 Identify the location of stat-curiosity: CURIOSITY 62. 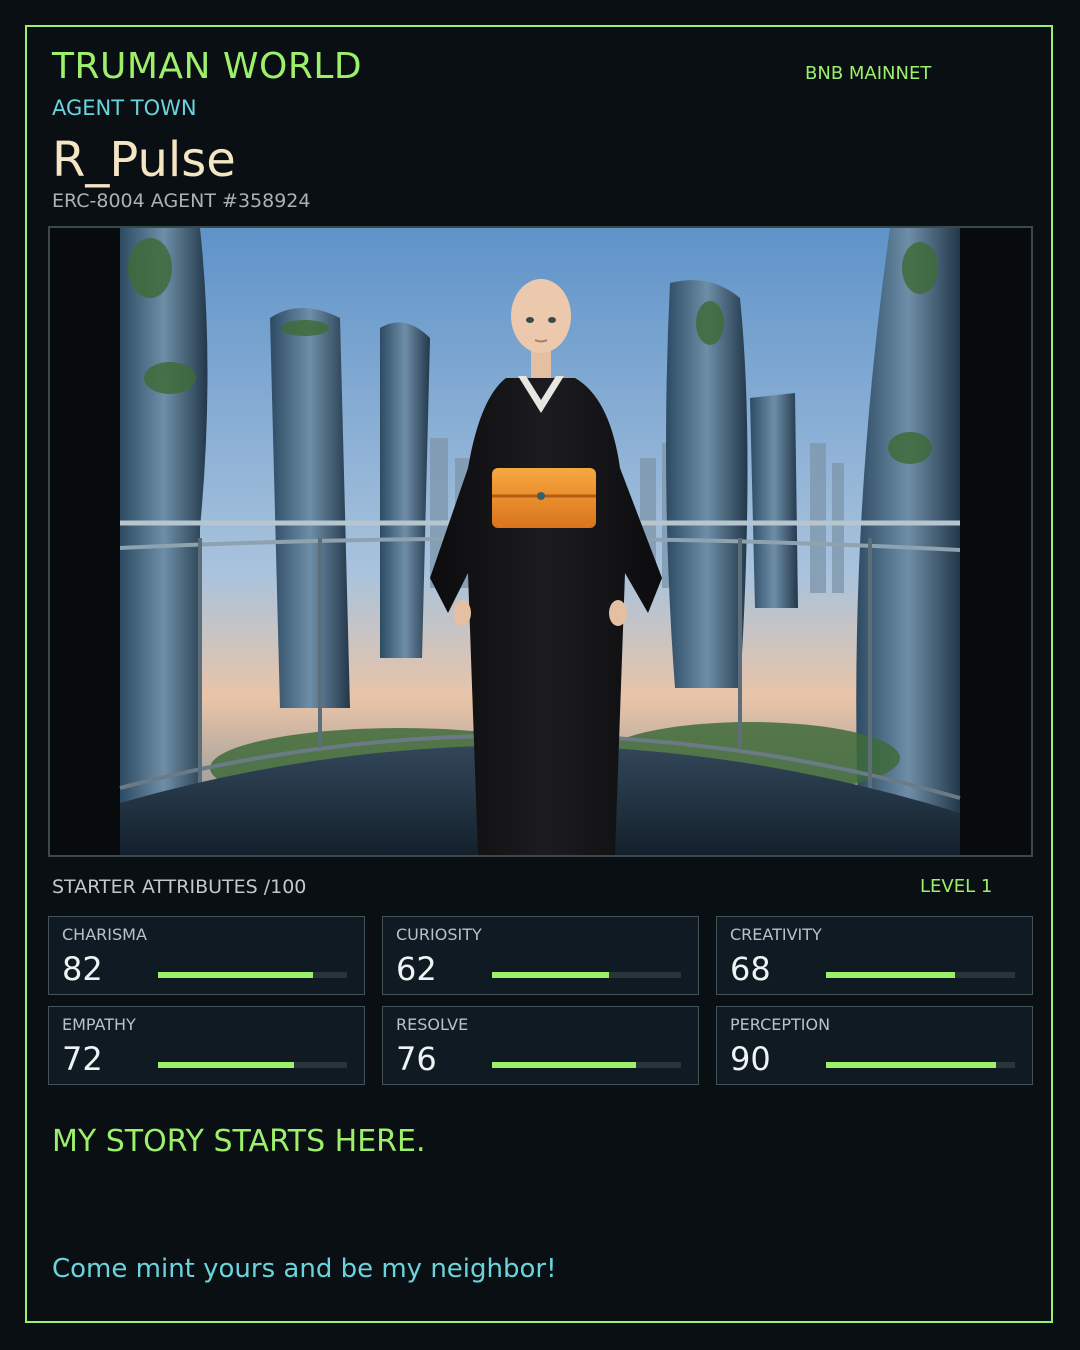
(540, 955).